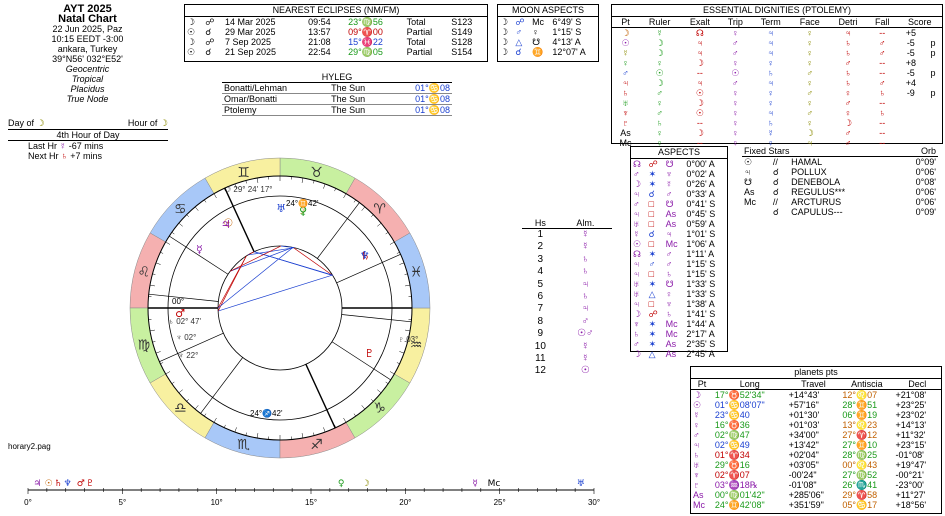 This screenshot has height=516, width=945. Describe the element at coordinates (243, 173) in the screenshot. I see `sign-glyph: ♊` at that location.